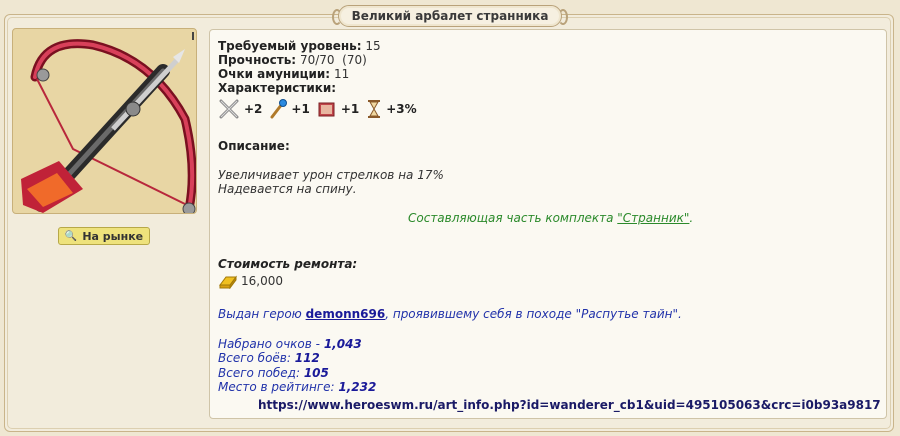  I want to click on battles-value: 112, so click(307, 358).